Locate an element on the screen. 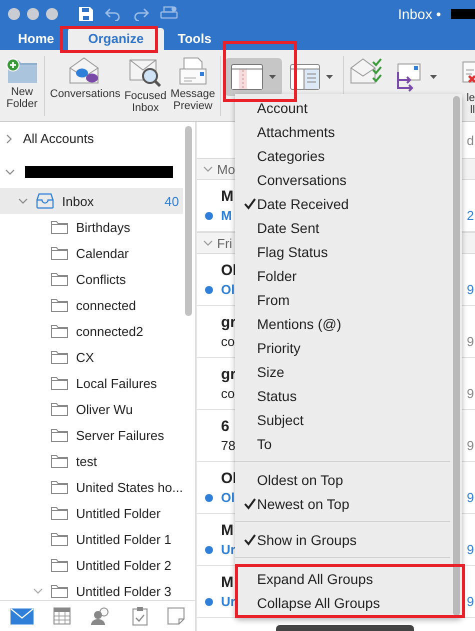  menu-item: Collapse All Groups is located at coordinates (348, 603).